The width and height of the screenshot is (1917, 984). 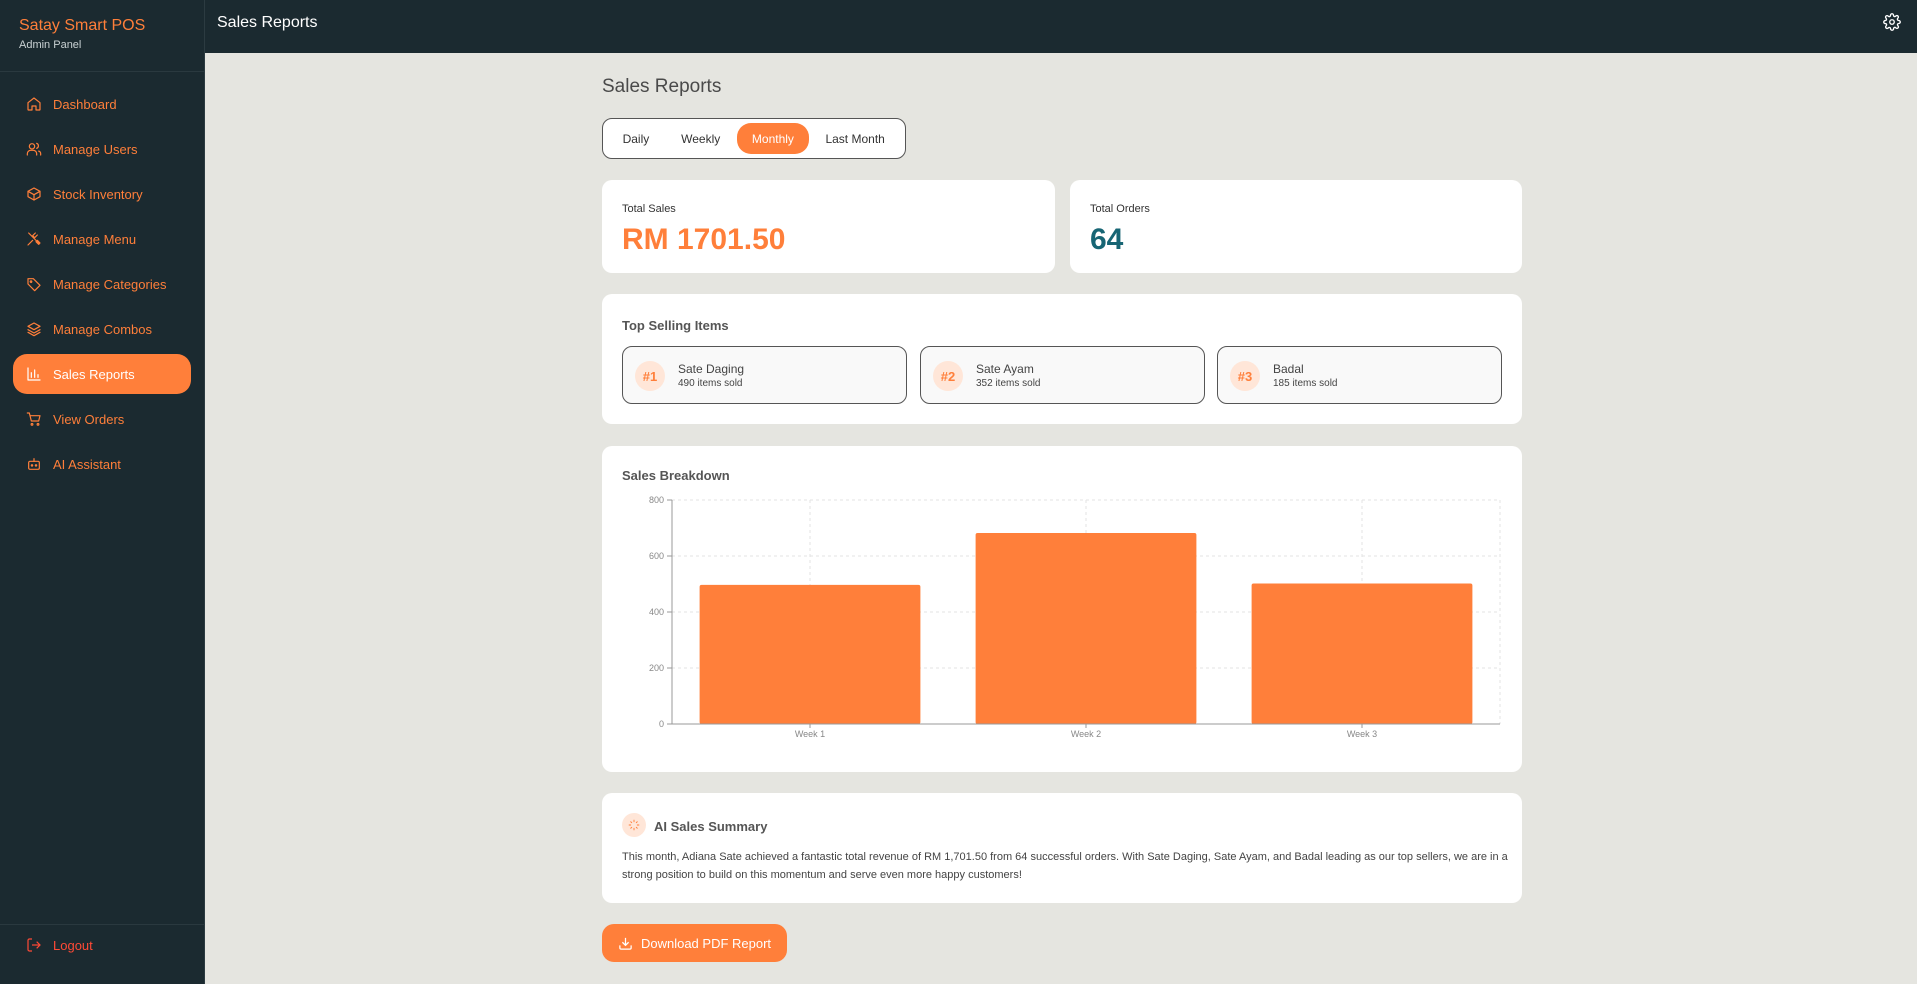 I want to click on sidebar-item-view-orders: View Orders, so click(x=102, y=419).